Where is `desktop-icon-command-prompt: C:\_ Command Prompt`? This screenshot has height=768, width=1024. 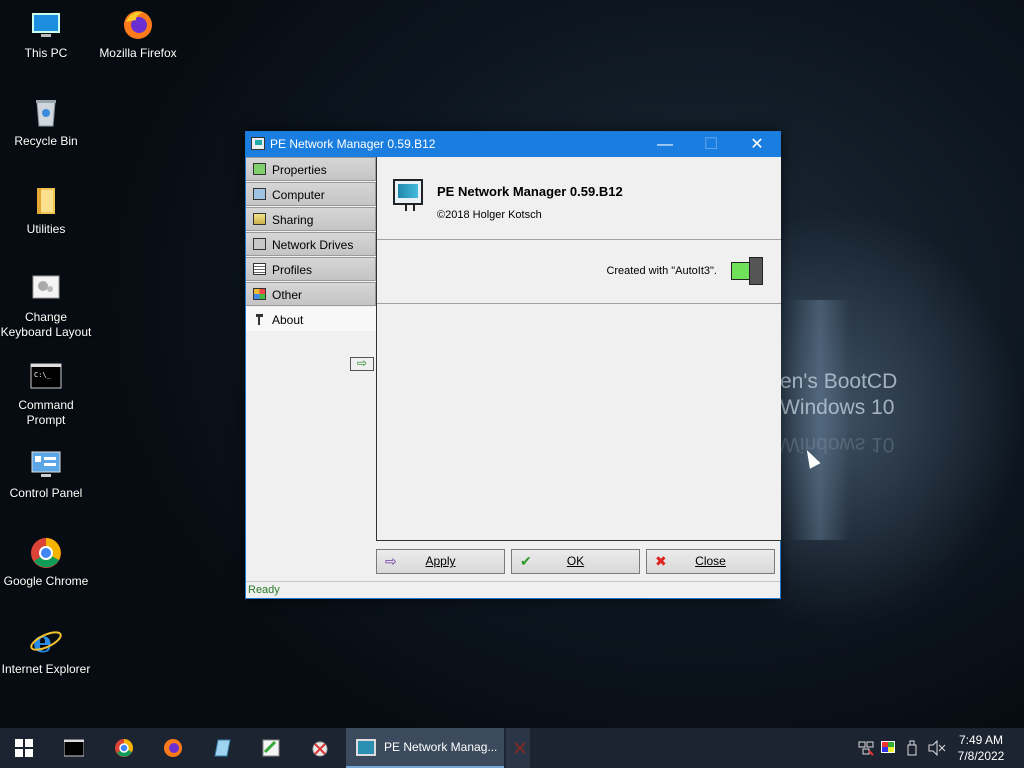
desktop-icon-command-prompt: C:\_ Command Prompt is located at coordinates (46, 394).